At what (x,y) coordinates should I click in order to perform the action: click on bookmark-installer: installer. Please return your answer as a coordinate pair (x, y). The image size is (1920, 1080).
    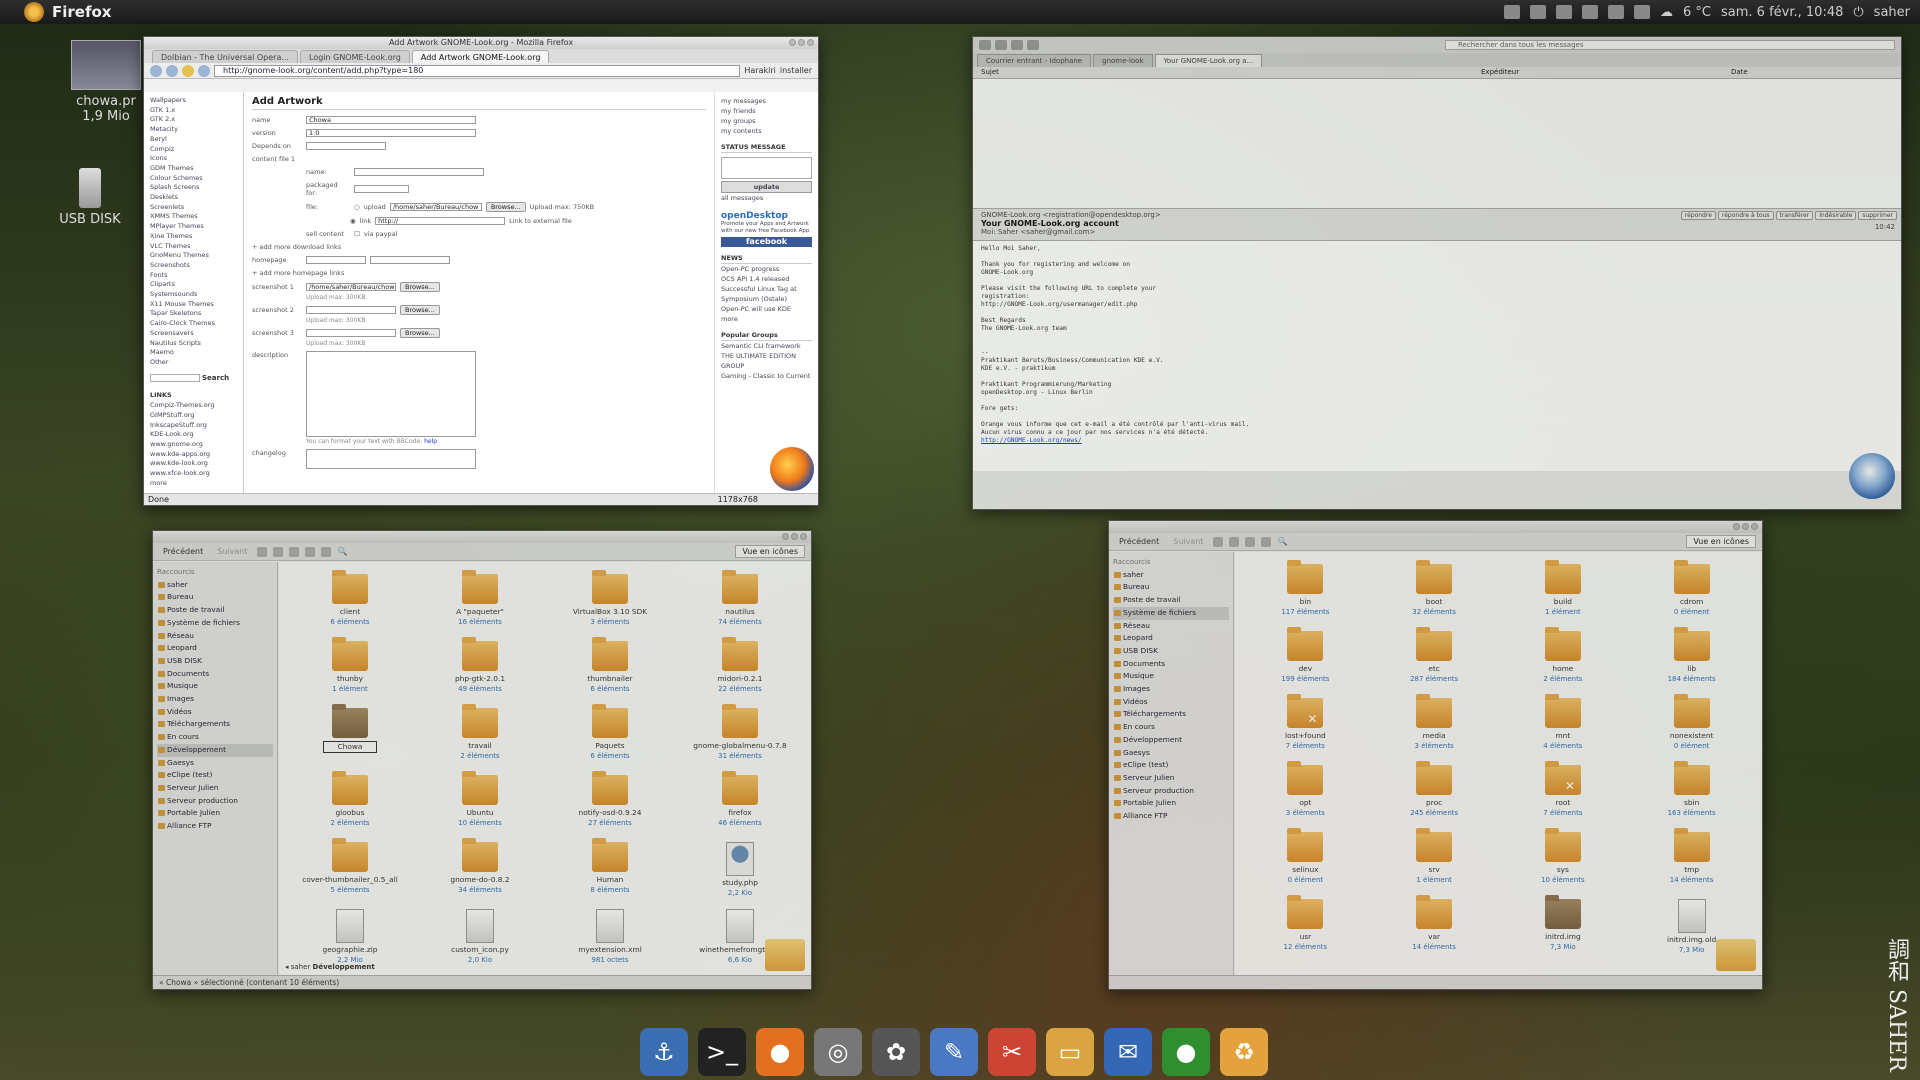
    Looking at the image, I should click on (796, 70).